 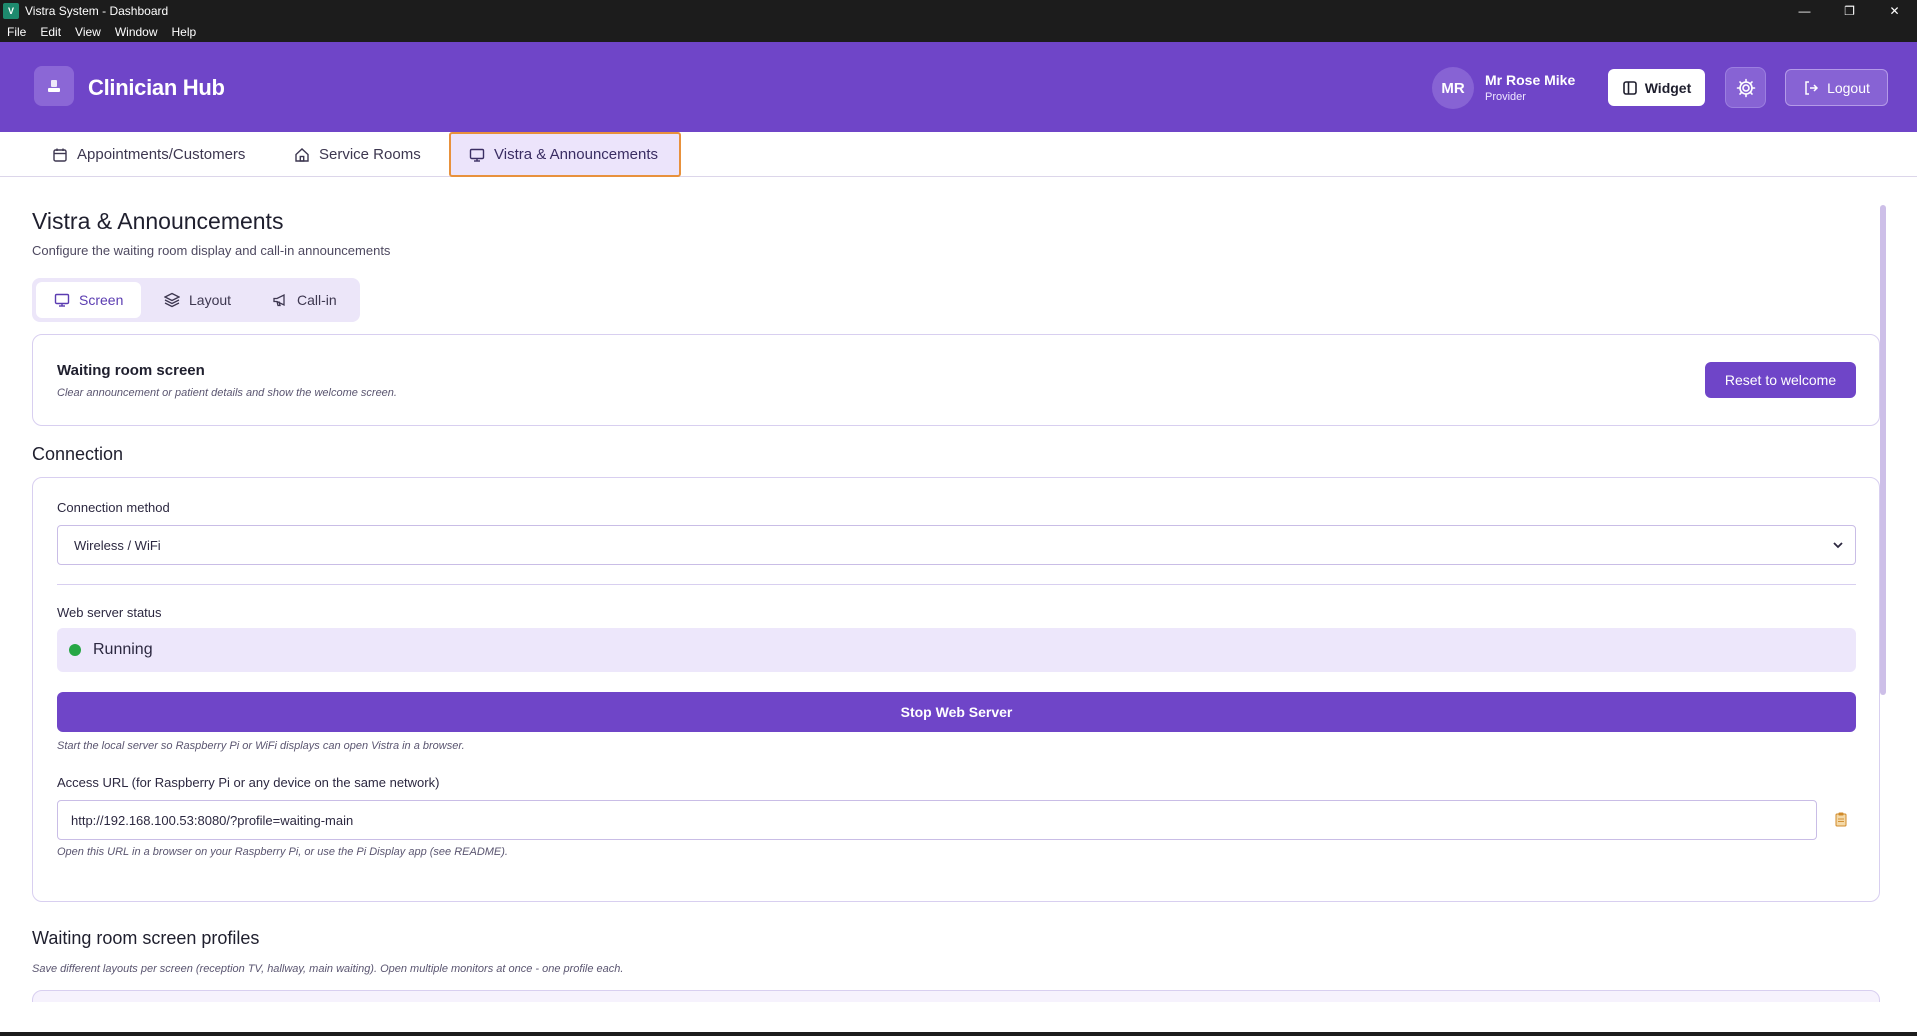 What do you see at coordinates (1530, 80) in the screenshot?
I see `user-name: Mr Rose Mike` at bounding box center [1530, 80].